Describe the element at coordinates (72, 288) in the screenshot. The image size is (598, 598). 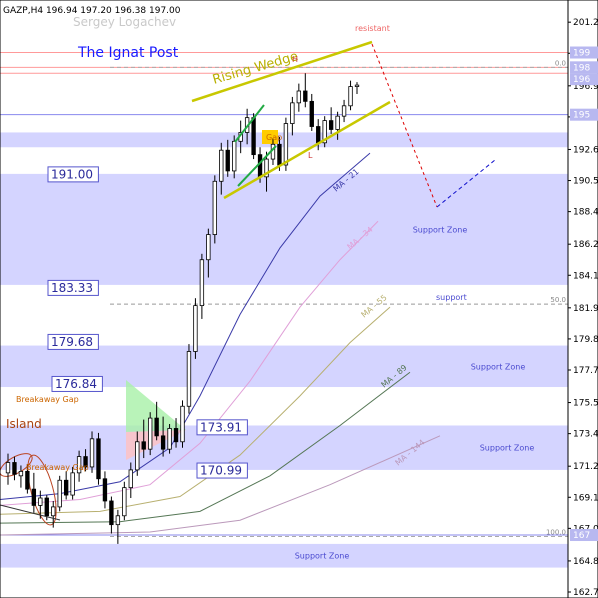
I see `level-box-label: 183.33` at that location.